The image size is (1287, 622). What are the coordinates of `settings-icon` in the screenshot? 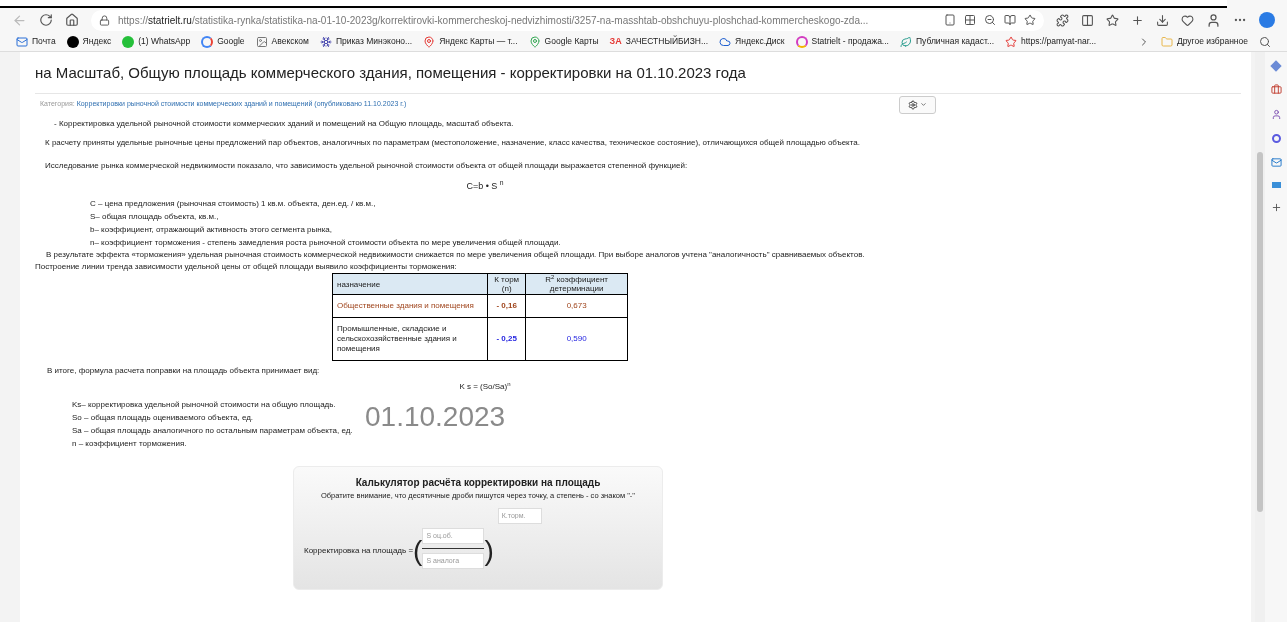 It's located at (913, 104).